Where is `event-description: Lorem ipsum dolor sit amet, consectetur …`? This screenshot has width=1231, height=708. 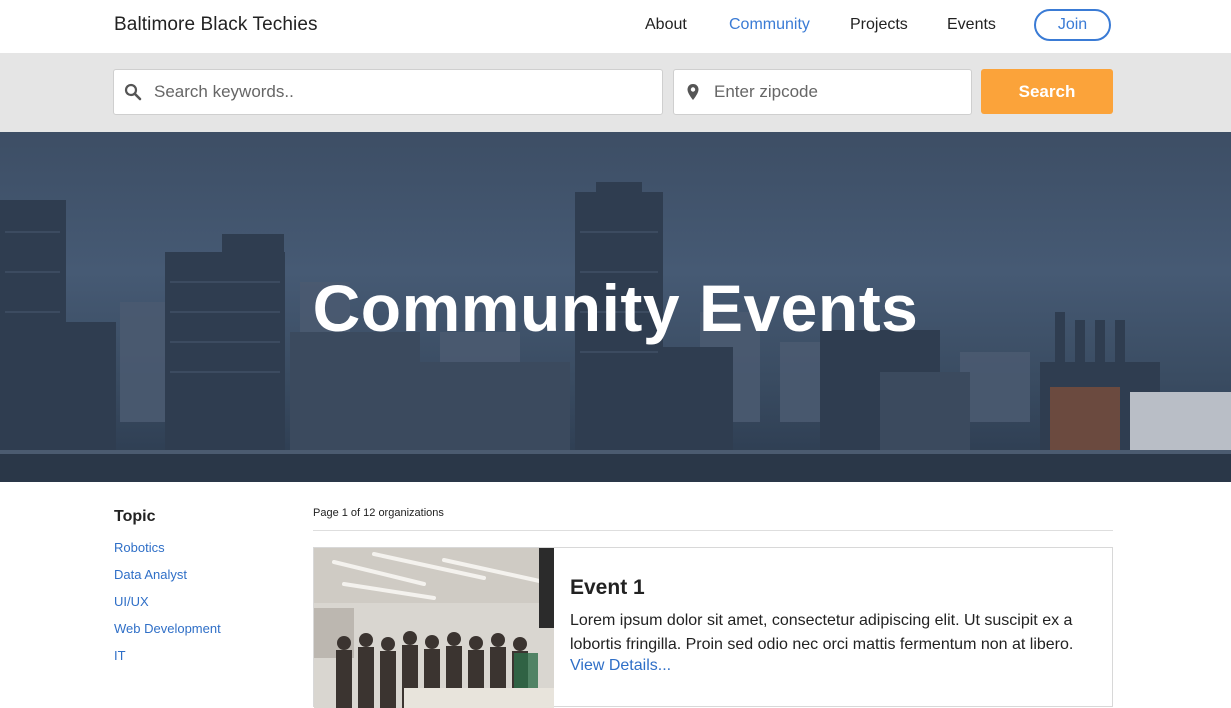
event-description: Lorem ipsum dolor sit amet, consectetur … is located at coordinates (822, 632).